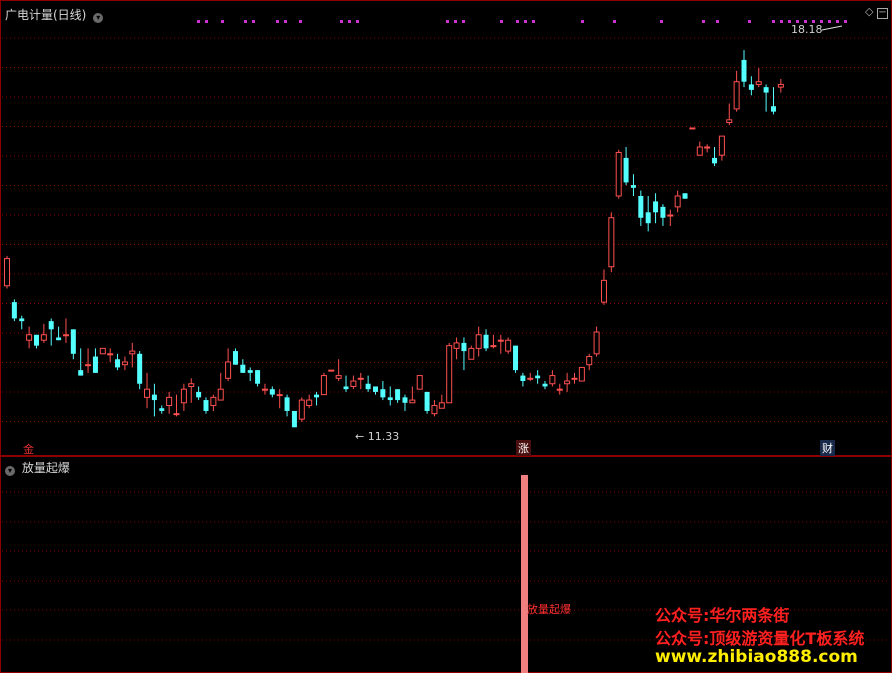  What do you see at coordinates (377, 436) in the screenshot?
I see `low-price-label: ← 11.33` at bounding box center [377, 436].